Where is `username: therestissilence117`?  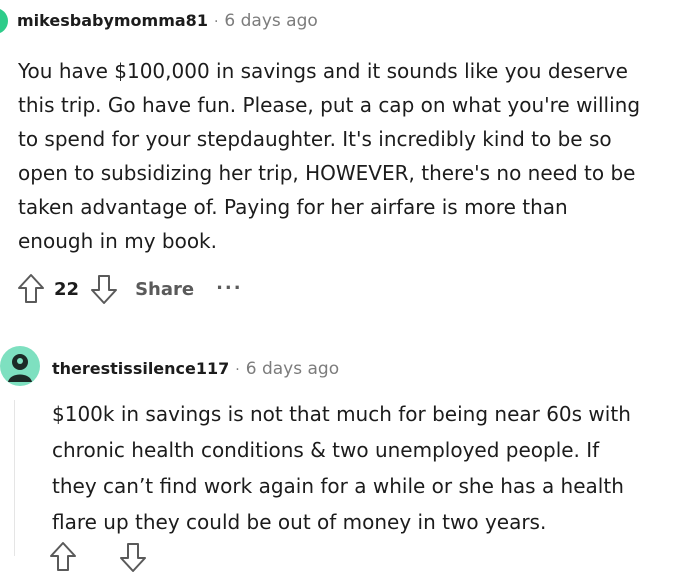
username: therestissilence117 is located at coordinates (140, 368).